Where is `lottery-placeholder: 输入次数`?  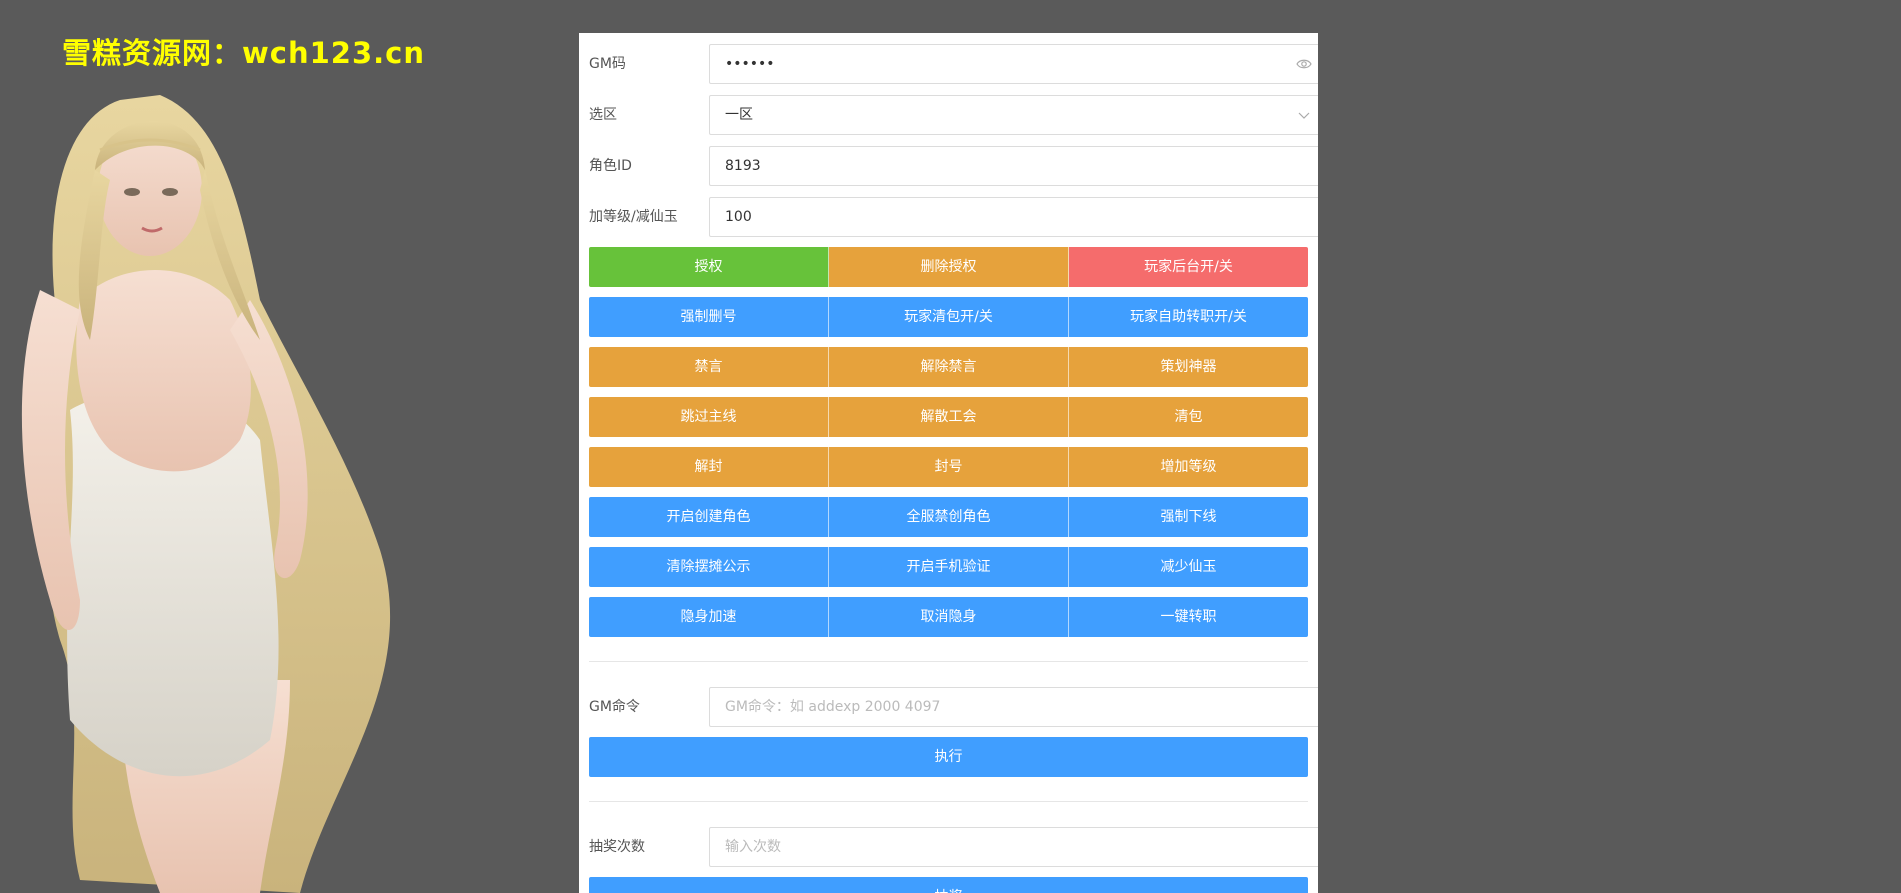
lottery-placeholder: 输入次数 is located at coordinates (753, 847).